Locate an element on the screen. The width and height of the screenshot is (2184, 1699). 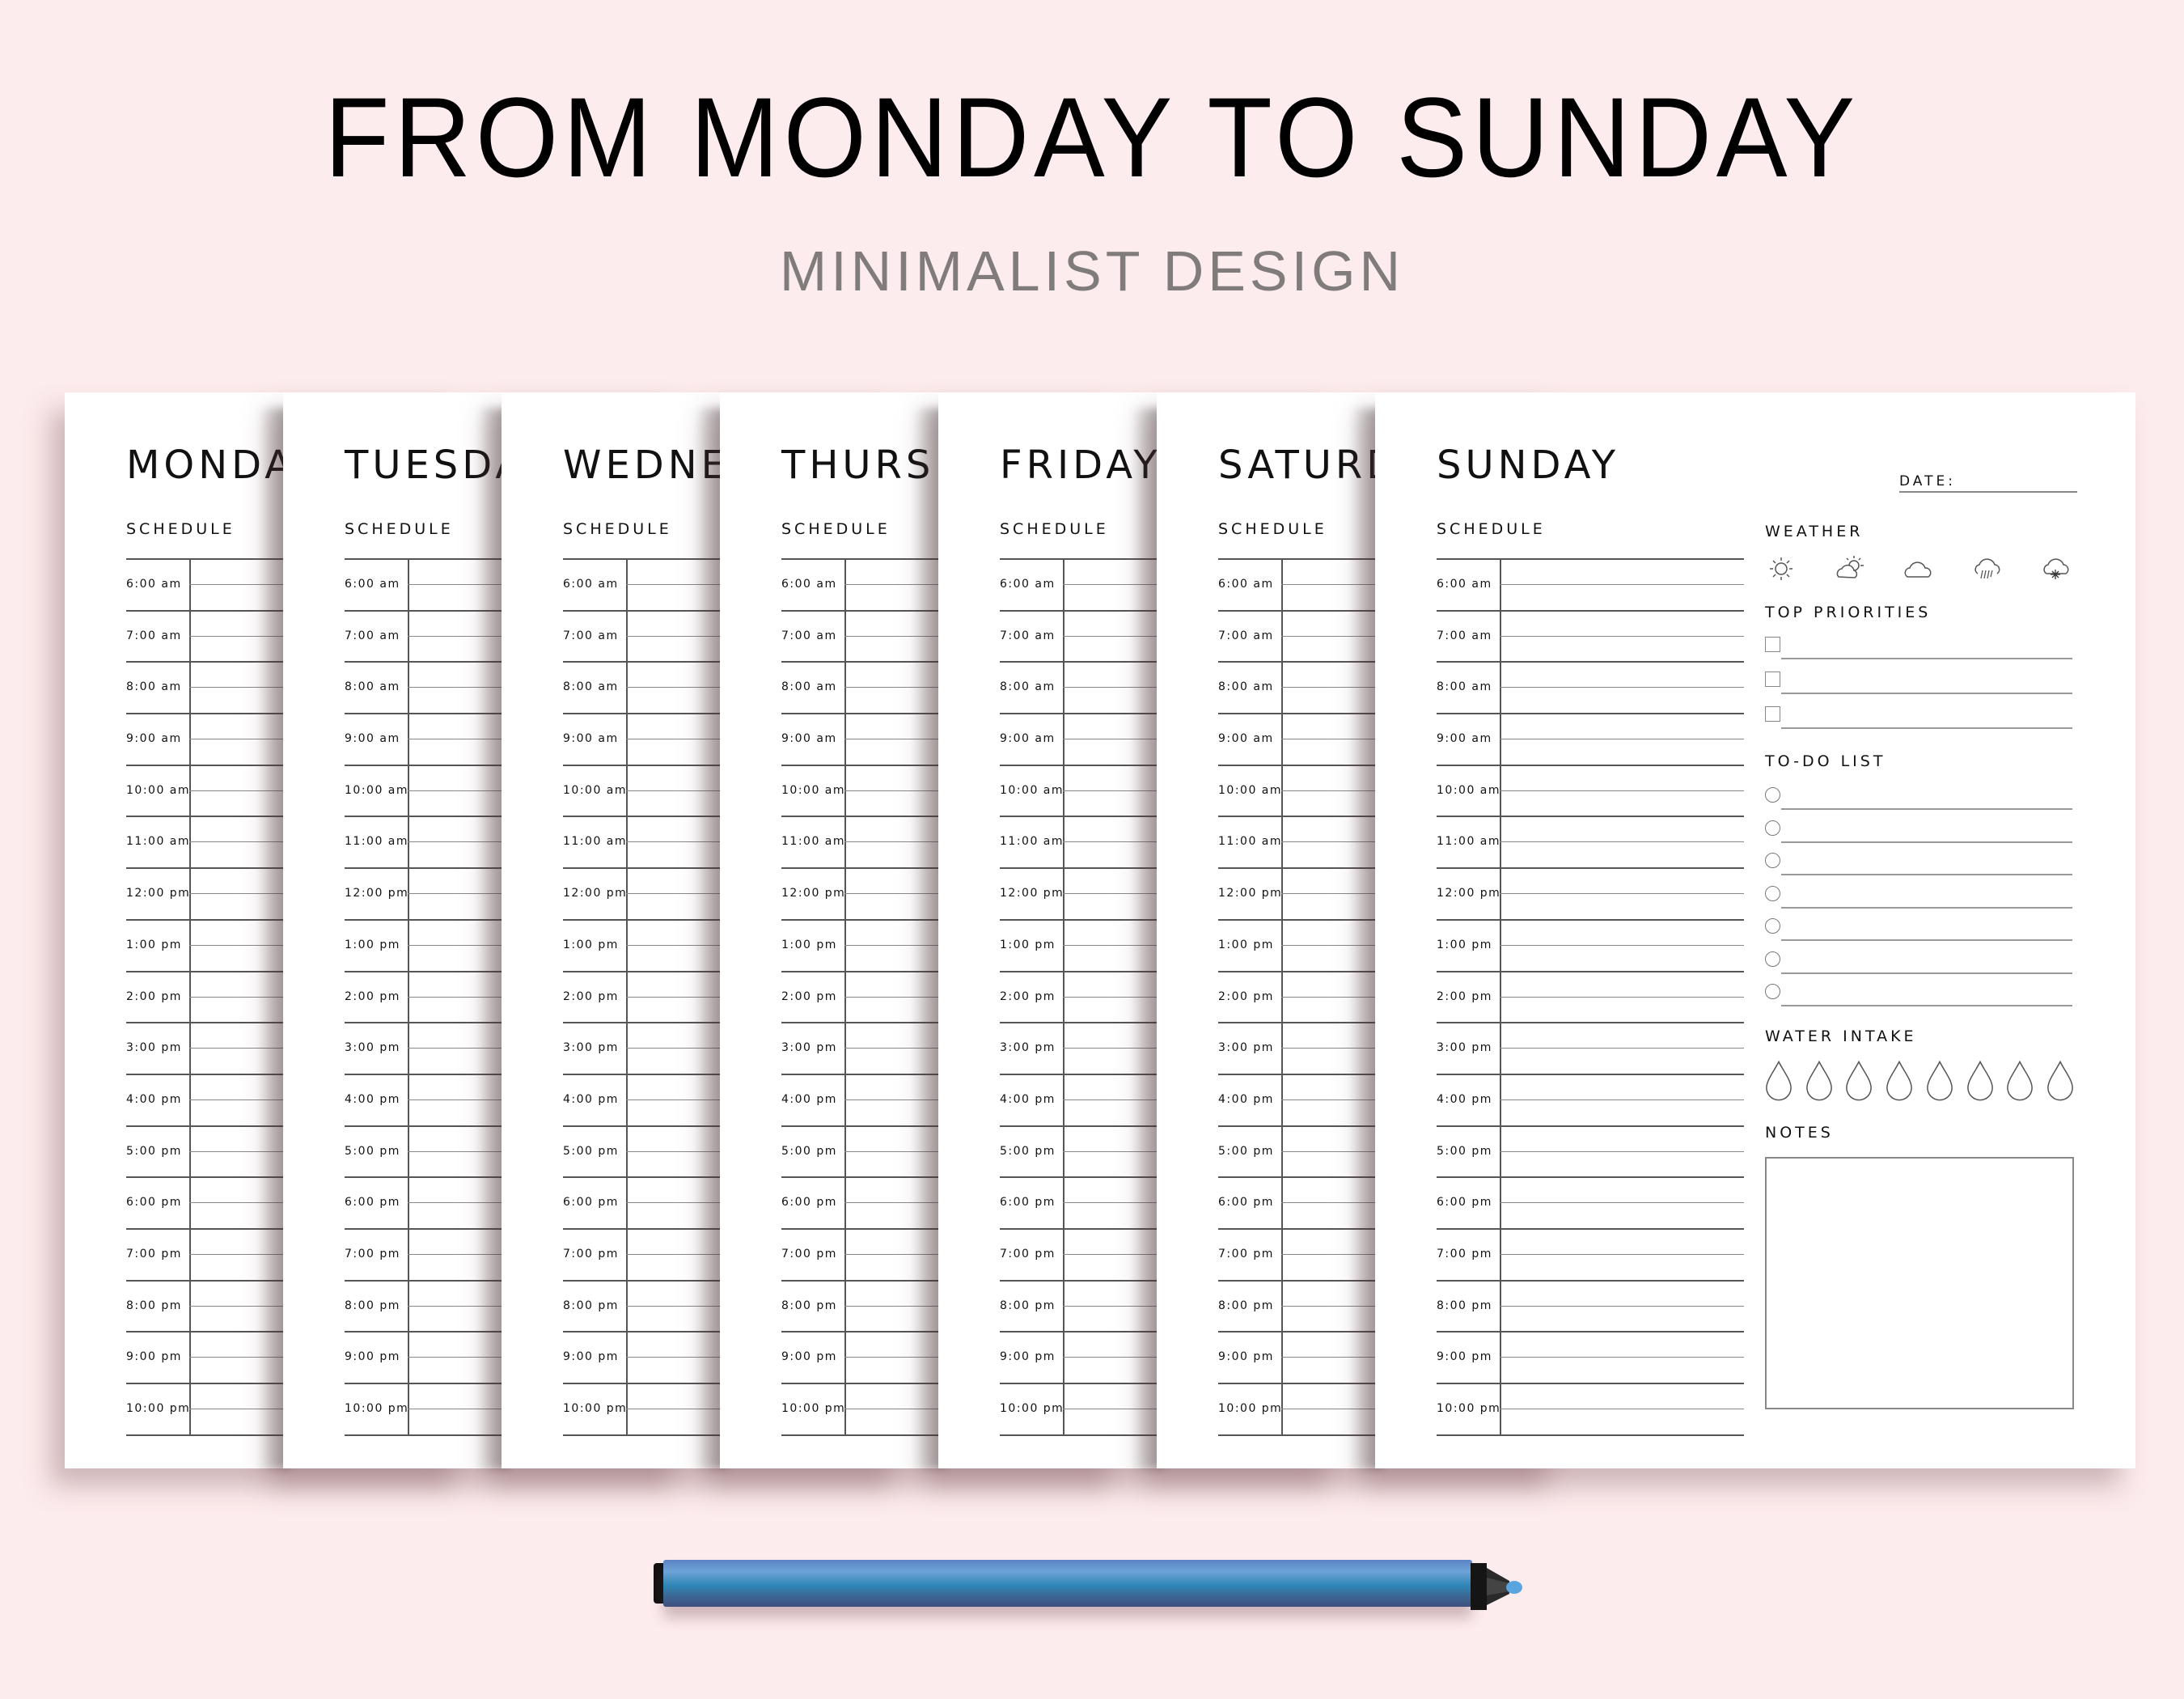
schedule-row: 11:00 am is located at coordinates (1590, 843).